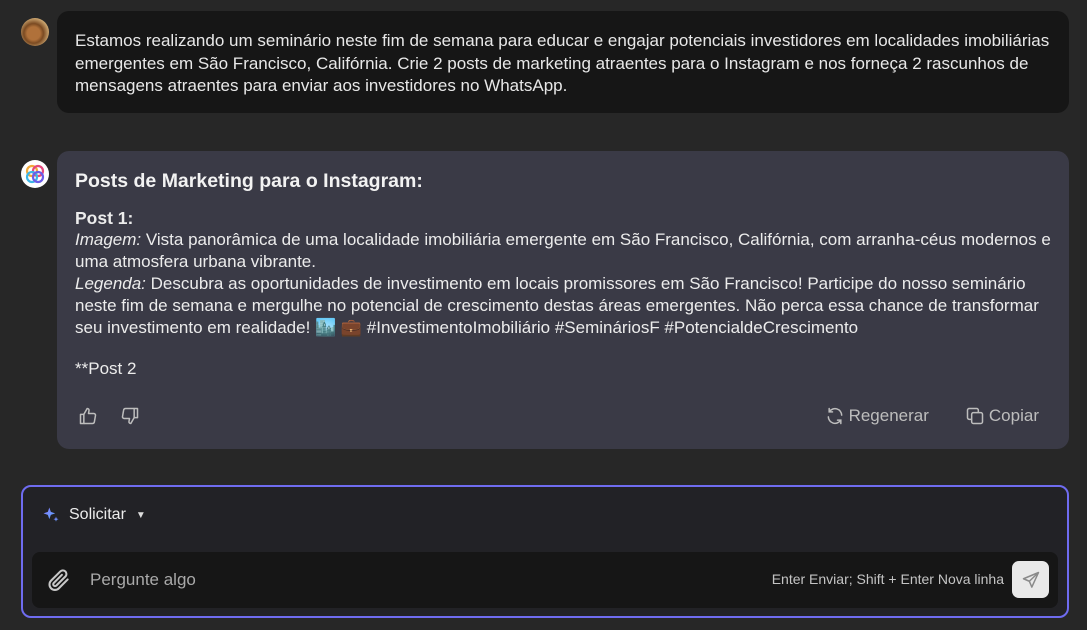 Image resolution: width=1087 pixels, height=630 pixels. What do you see at coordinates (104, 218) in the screenshot?
I see `post1-title: Post 1:` at bounding box center [104, 218].